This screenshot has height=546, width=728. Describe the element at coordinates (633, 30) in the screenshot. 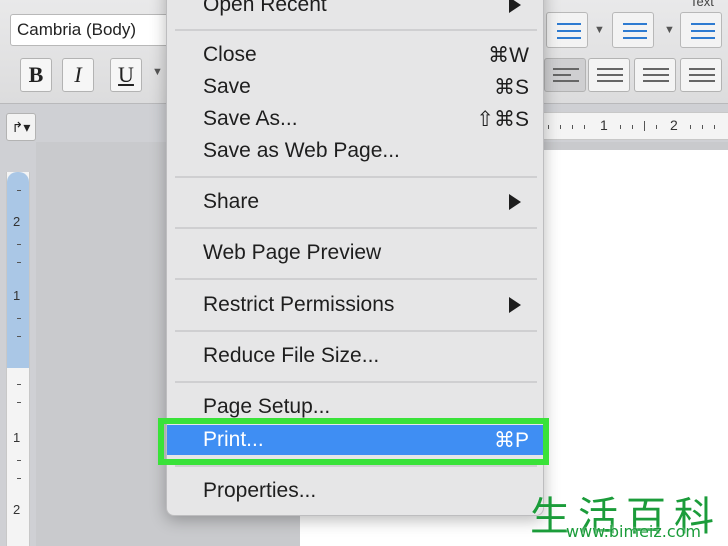

I see `numbering-button` at that location.